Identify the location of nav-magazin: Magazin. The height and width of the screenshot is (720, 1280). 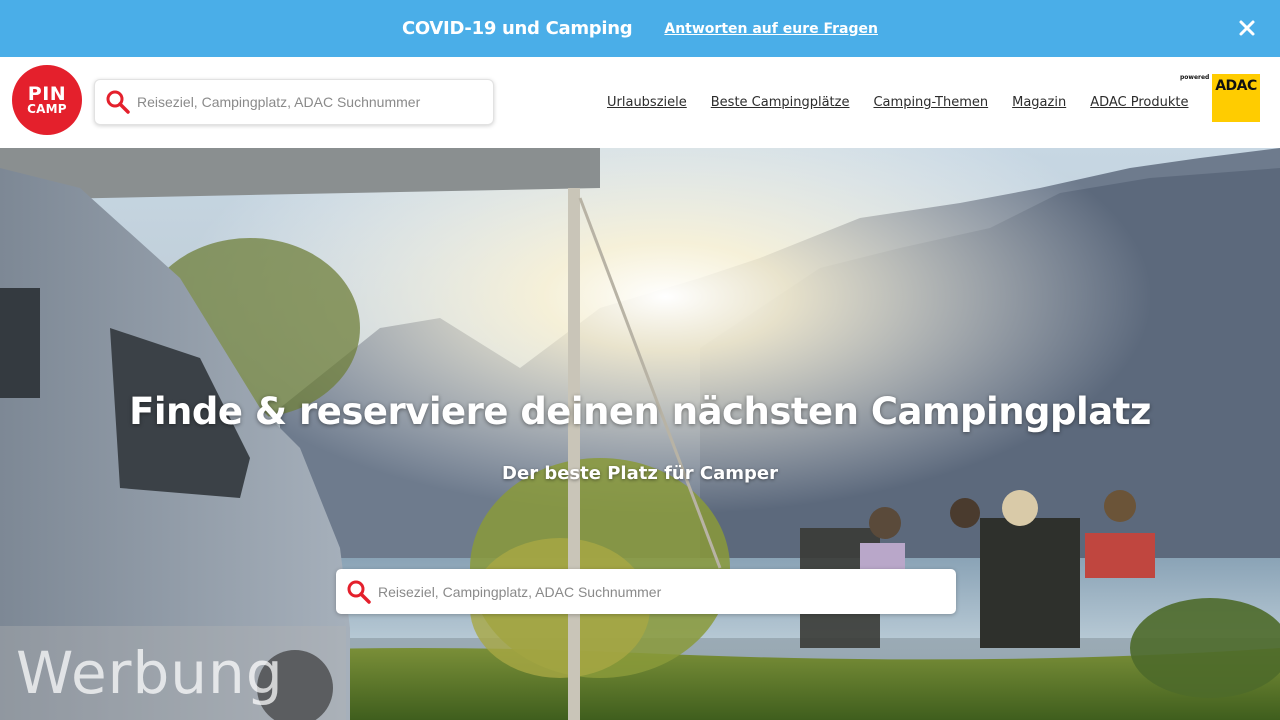
(1039, 102).